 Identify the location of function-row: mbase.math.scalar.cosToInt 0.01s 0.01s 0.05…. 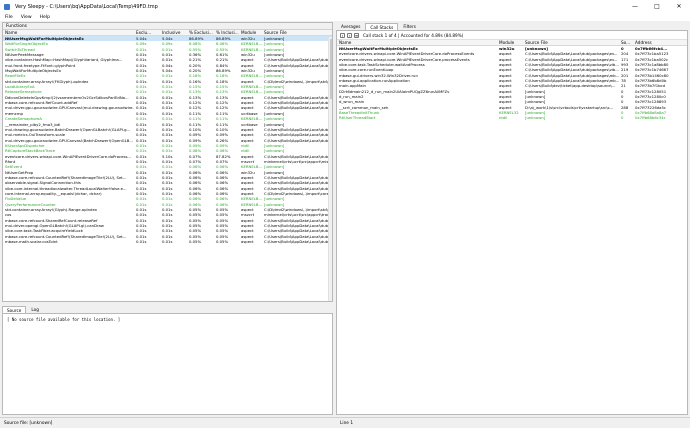
(167, 241).